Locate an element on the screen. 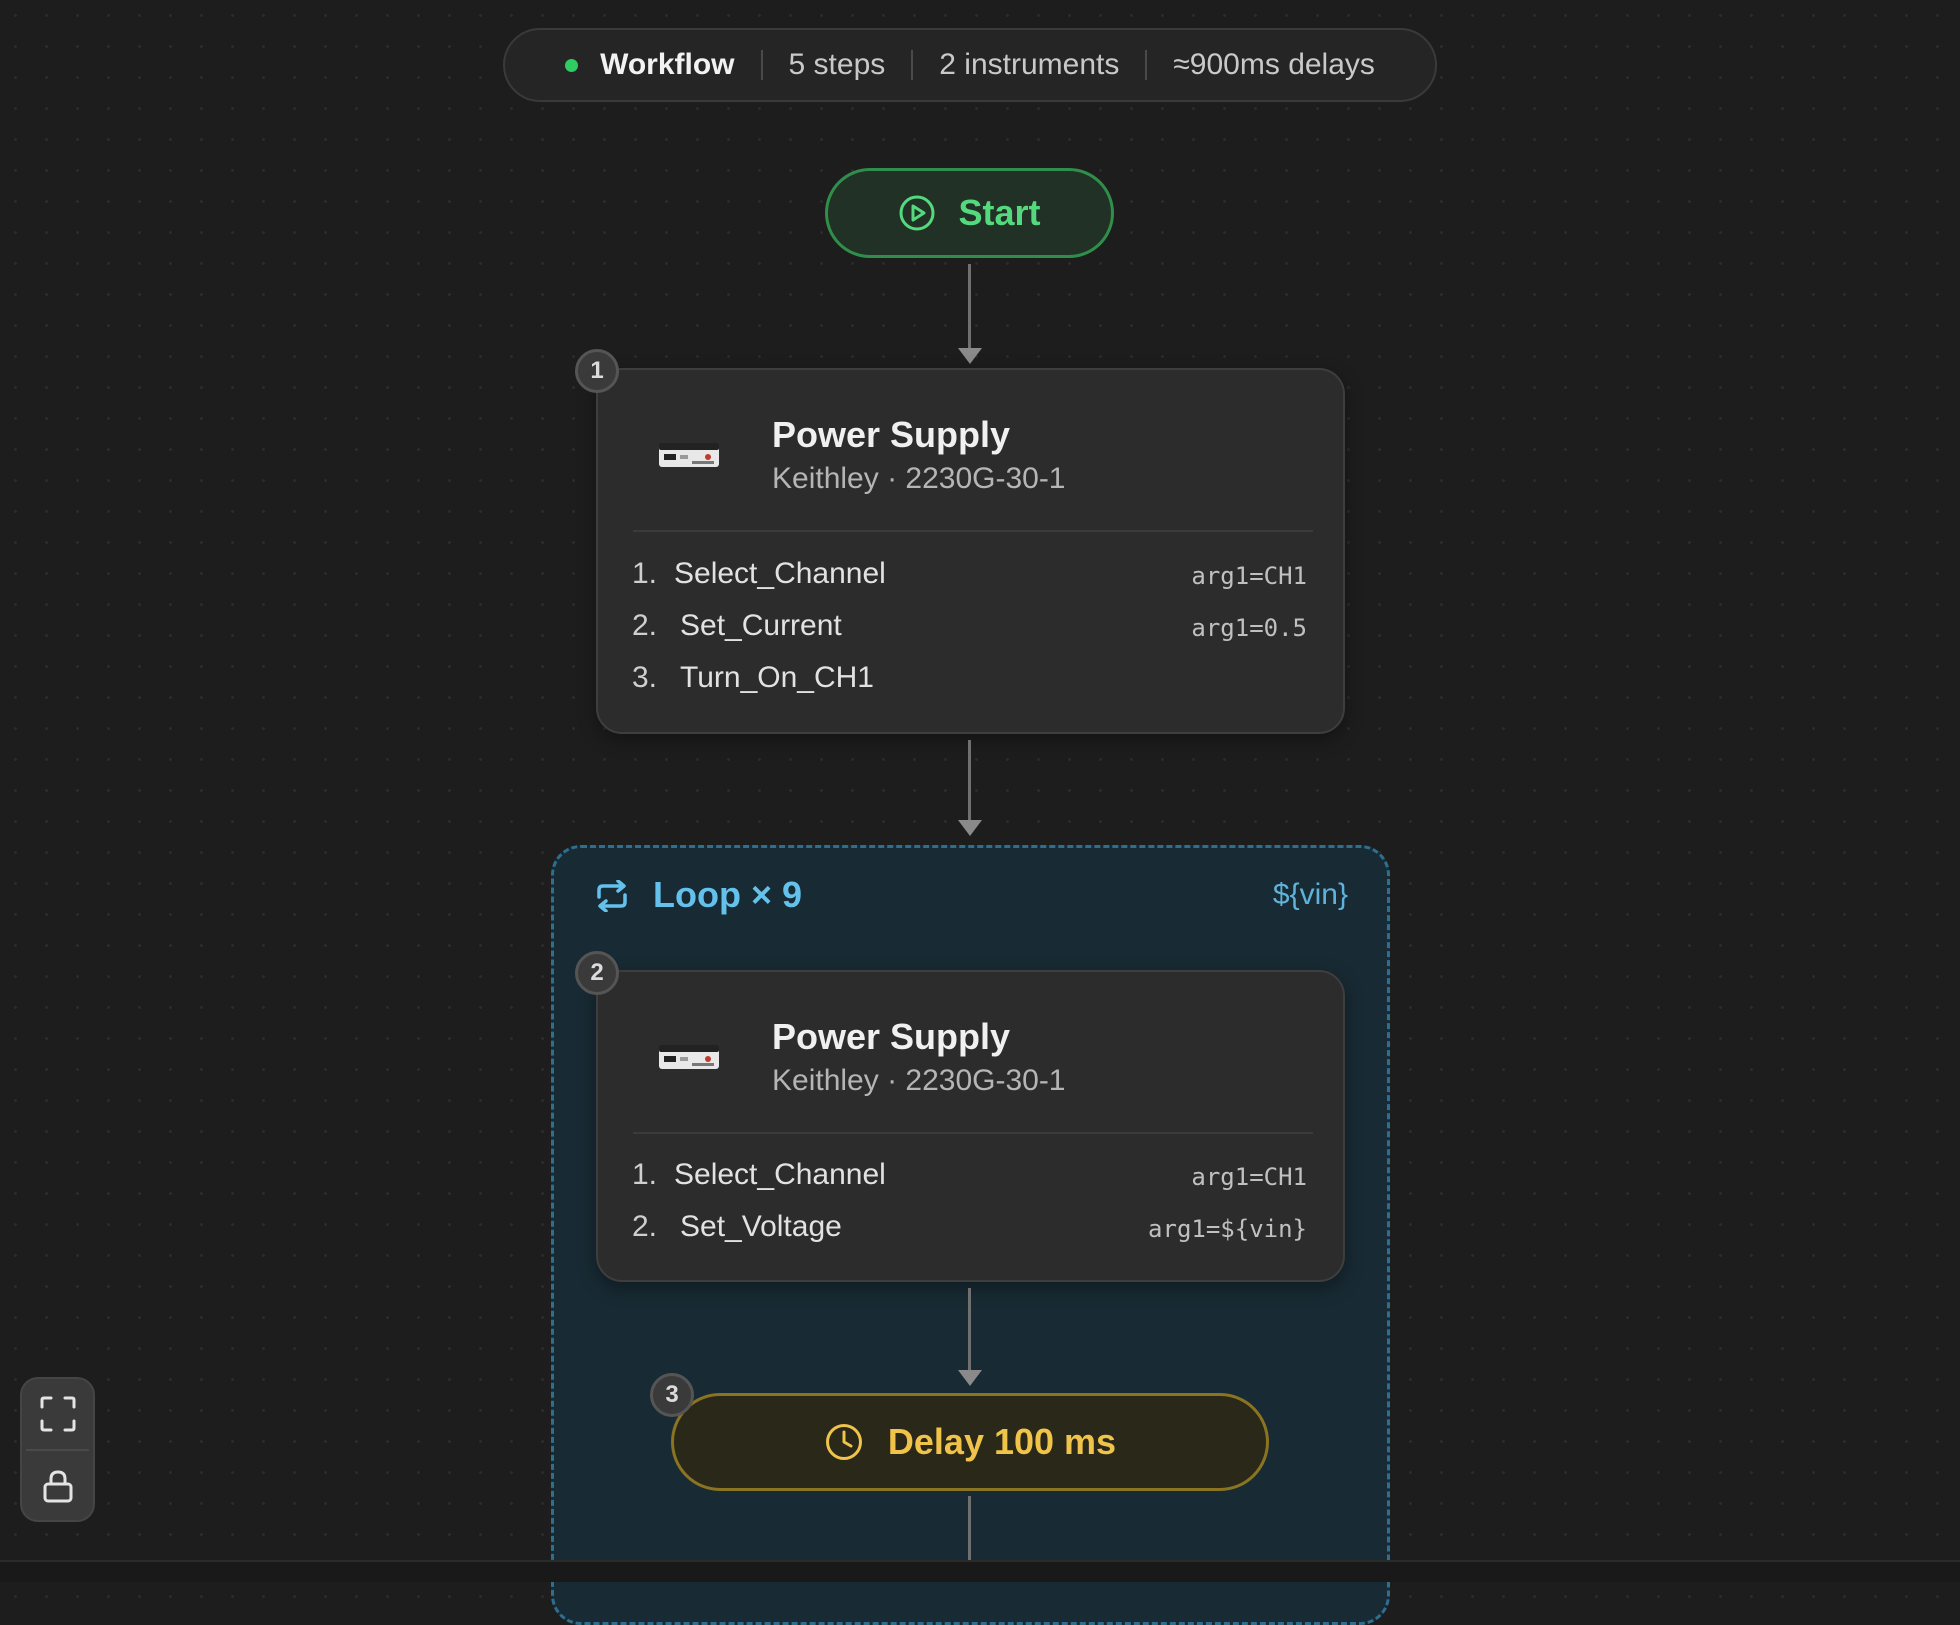 This screenshot has height=1625, width=1960. clock-icon is located at coordinates (843, 1442).